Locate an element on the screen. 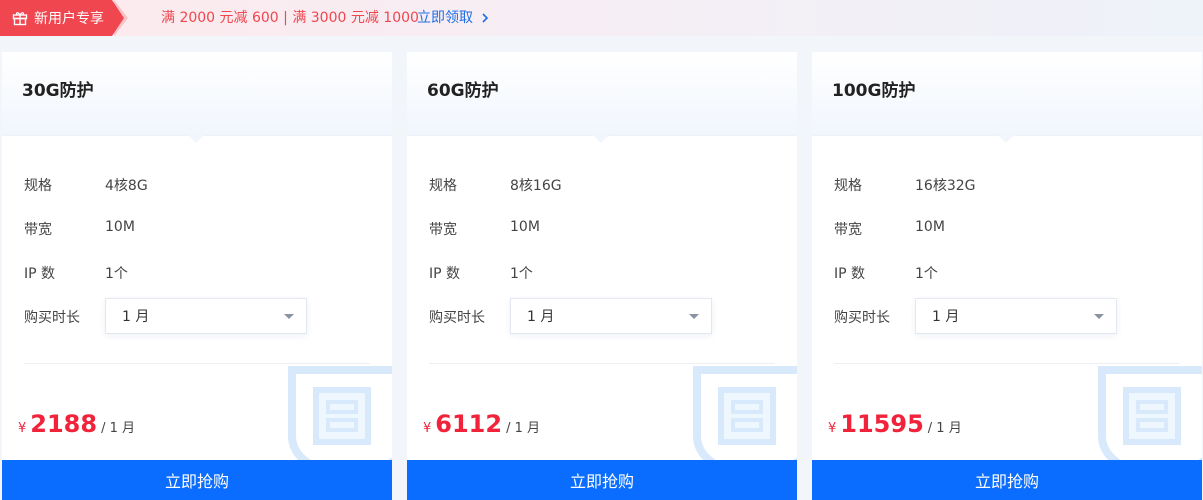 Image resolution: width=1203 pixels, height=500 pixels. price: ¥ 2188 / 1 月 is located at coordinates (76, 424).